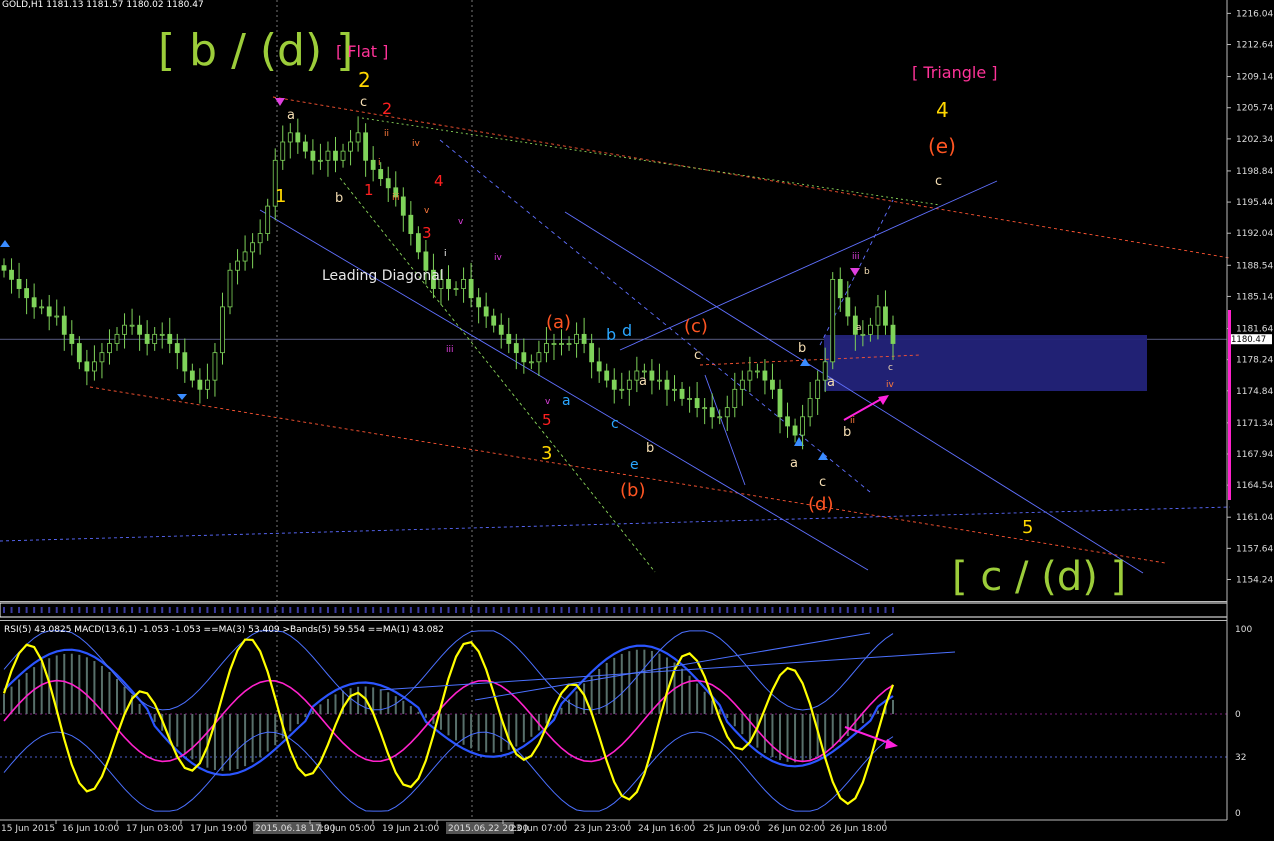 This screenshot has height=841, width=1274. Describe the element at coordinates (1039, 577) in the screenshot. I see `big-bracket-label: [ c / (d) ]` at that location.